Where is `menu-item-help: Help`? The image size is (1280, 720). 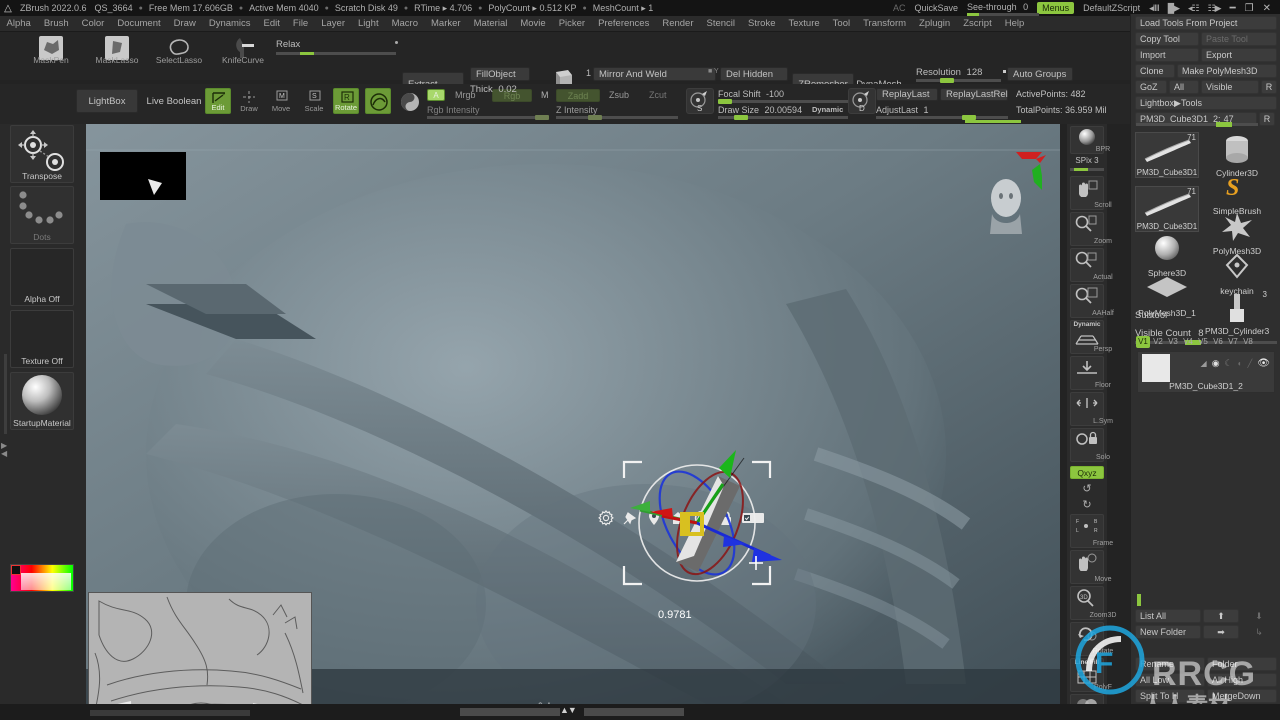 menu-item-help: Help is located at coordinates (1014, 23).